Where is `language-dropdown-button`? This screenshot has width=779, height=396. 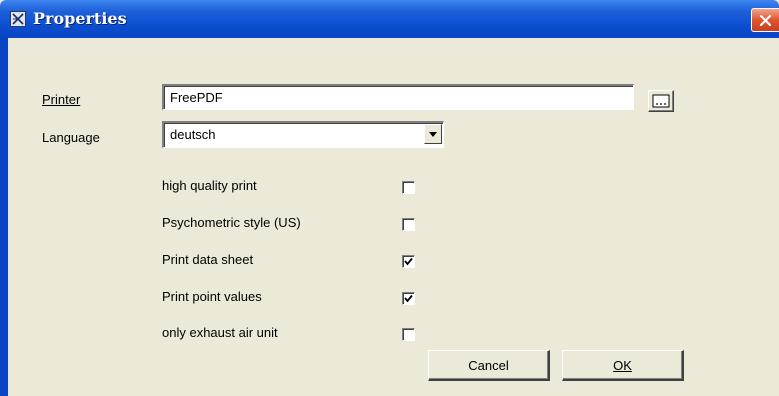 language-dropdown-button is located at coordinates (433, 134).